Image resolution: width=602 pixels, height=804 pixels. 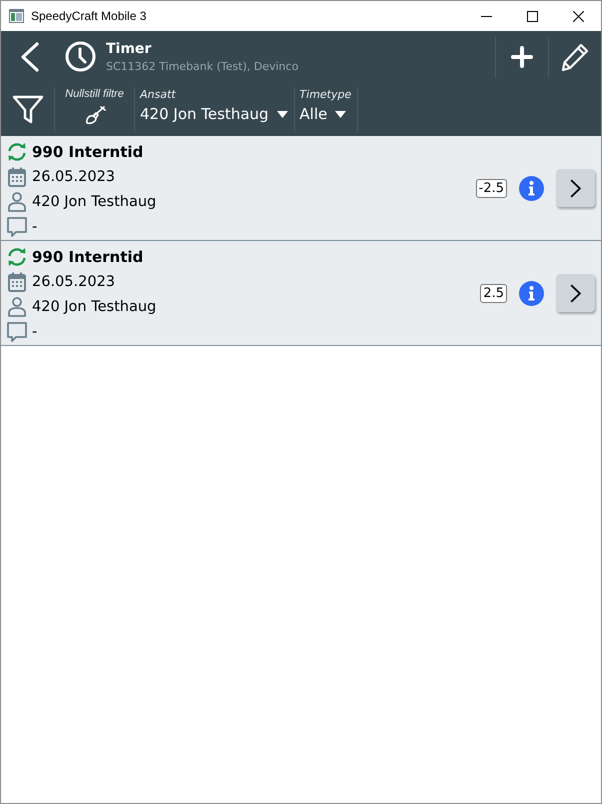 I want to click on filter-label: Ansatt, so click(x=158, y=94).